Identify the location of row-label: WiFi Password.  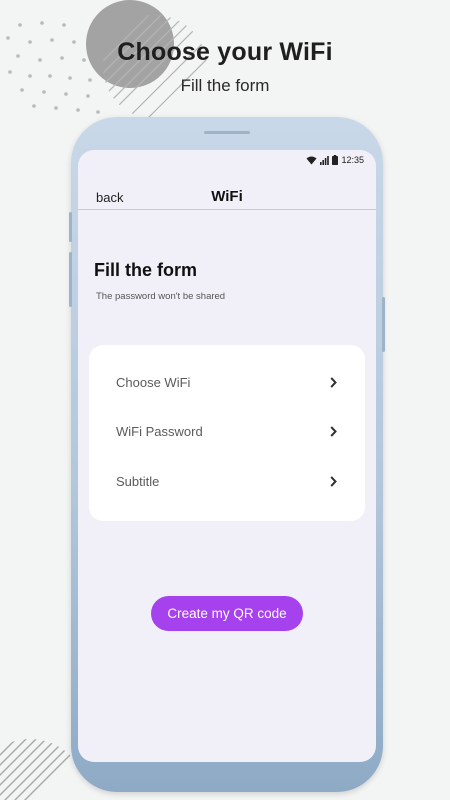
(159, 431).